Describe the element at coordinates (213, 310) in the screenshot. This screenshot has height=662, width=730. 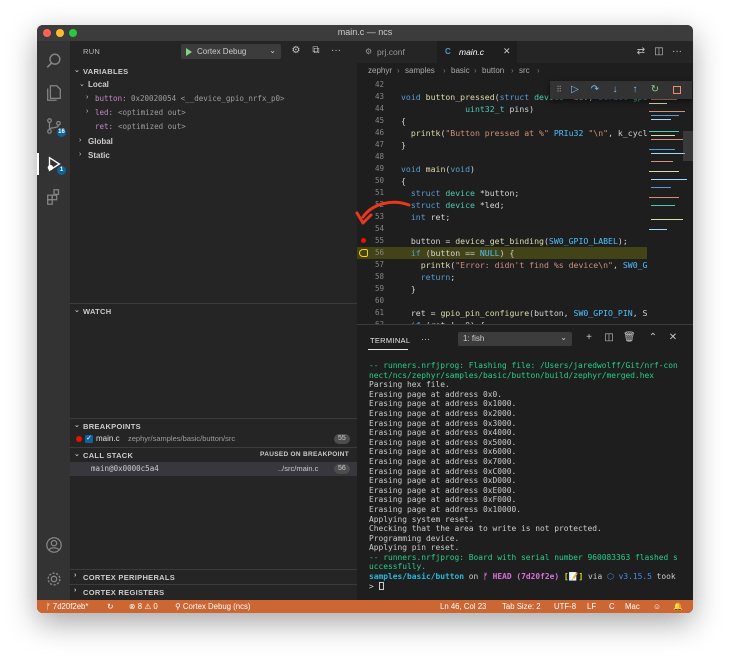
I see `watch-section-header: ⌄ WATCH` at that location.